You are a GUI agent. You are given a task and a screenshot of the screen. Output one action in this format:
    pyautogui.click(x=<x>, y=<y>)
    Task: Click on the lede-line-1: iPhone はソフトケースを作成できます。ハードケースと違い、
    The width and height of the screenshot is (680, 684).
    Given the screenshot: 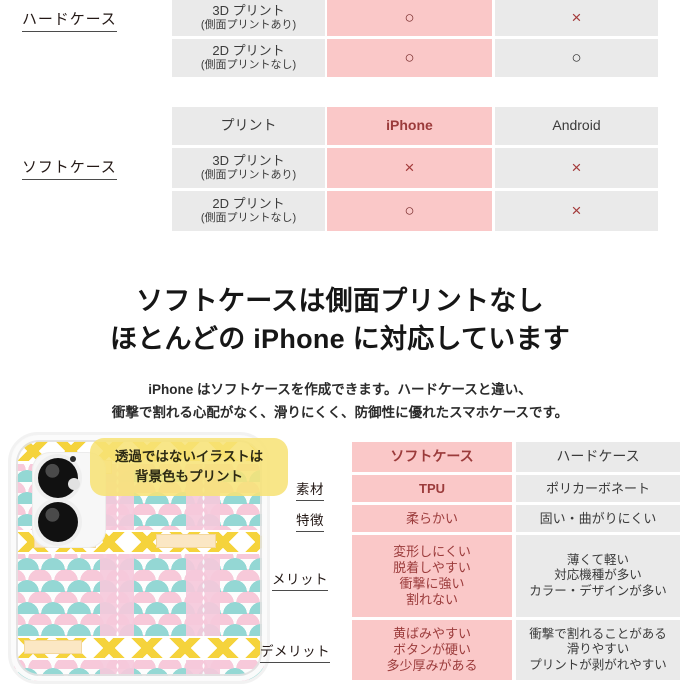 What is the action you would take?
    pyautogui.click(x=340, y=389)
    